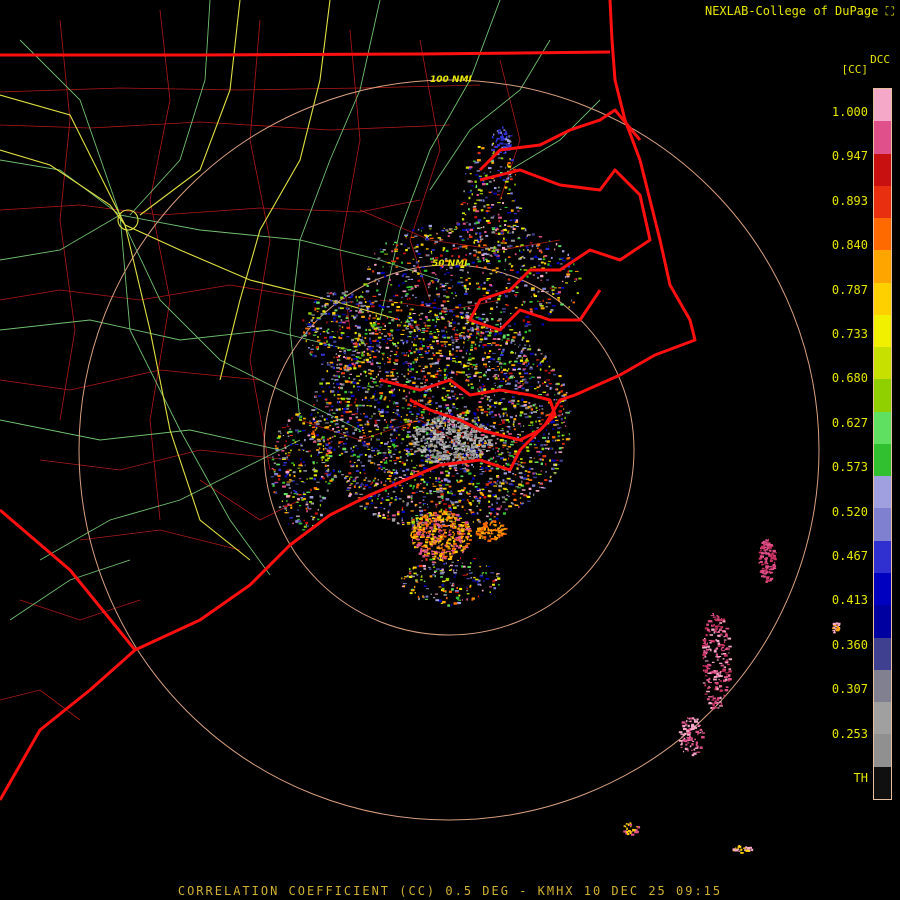  I want to click on color-scale-tick: 0.787, so click(849, 289).